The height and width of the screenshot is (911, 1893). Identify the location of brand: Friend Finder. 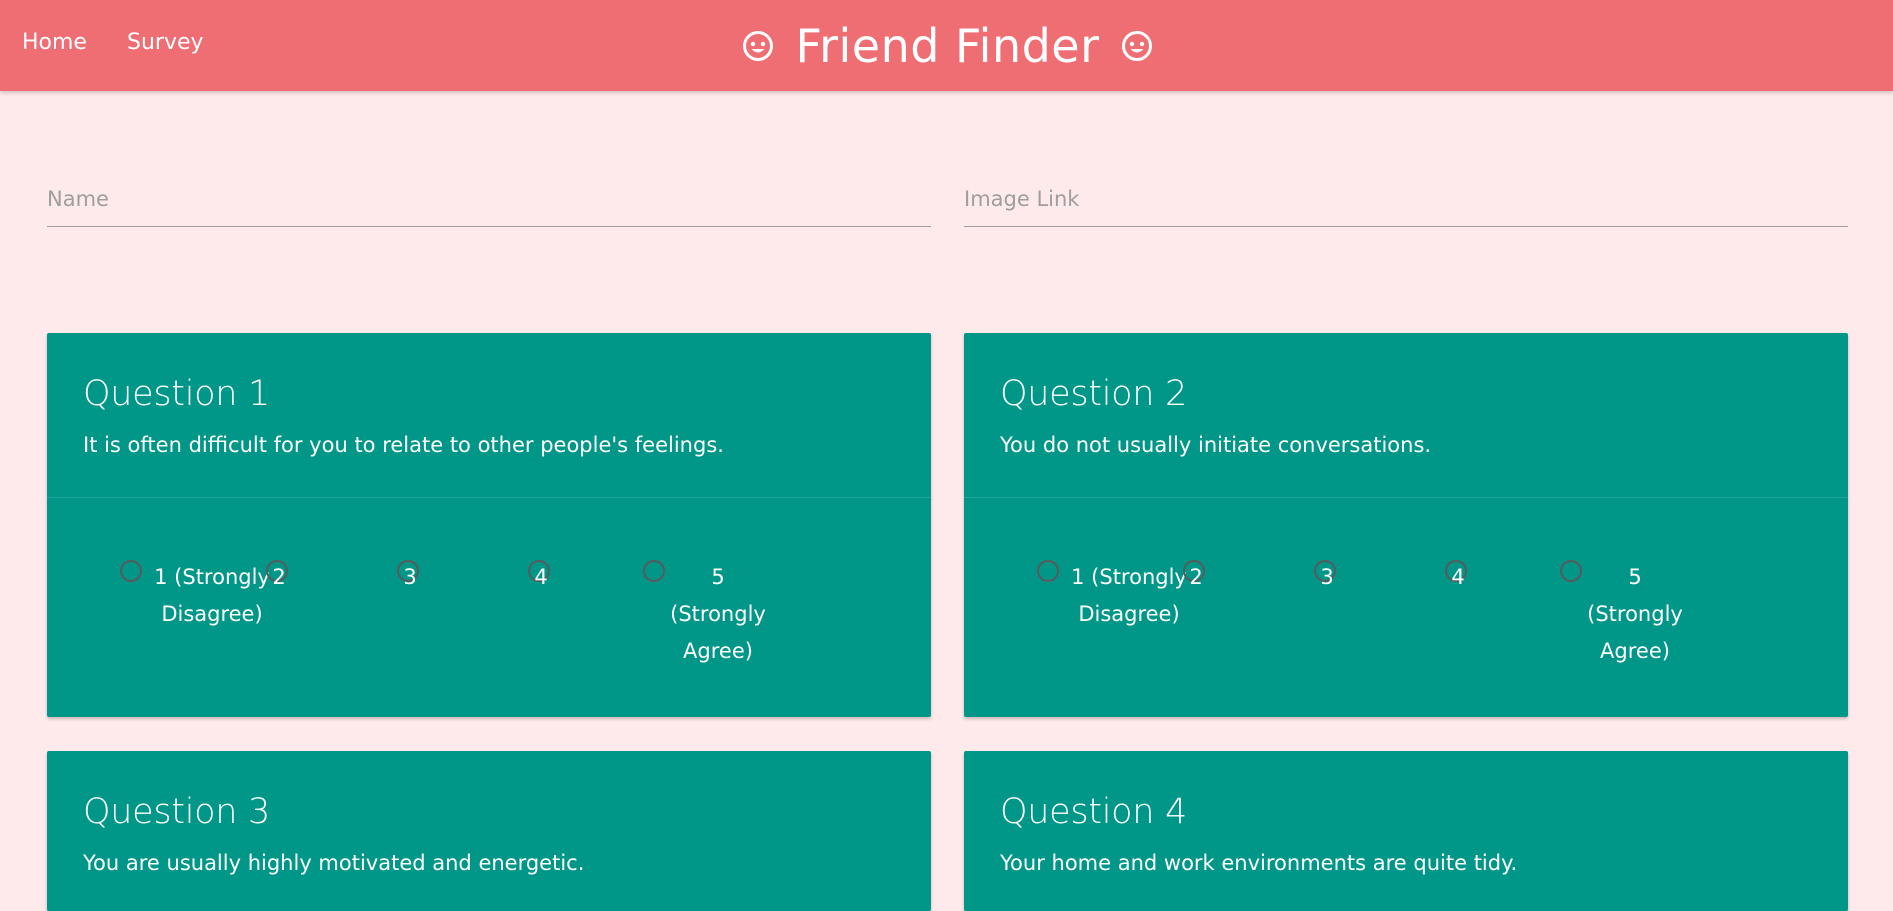
(947, 46).